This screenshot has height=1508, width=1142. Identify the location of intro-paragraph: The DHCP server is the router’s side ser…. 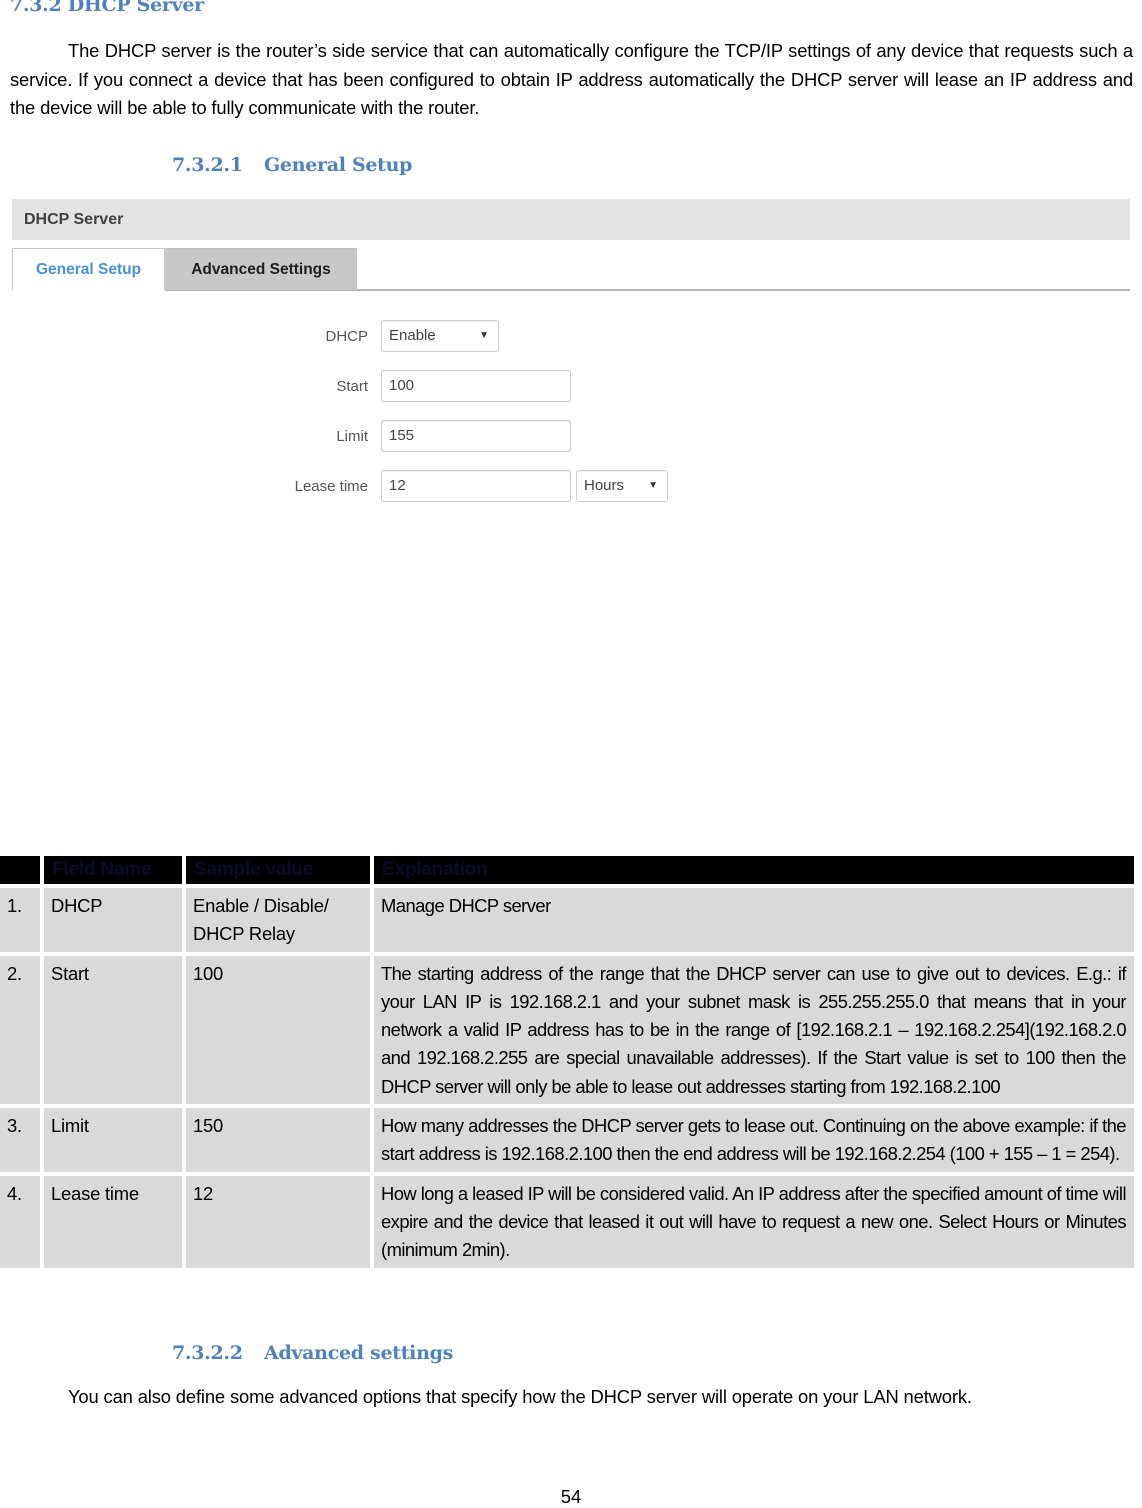
(571, 80).